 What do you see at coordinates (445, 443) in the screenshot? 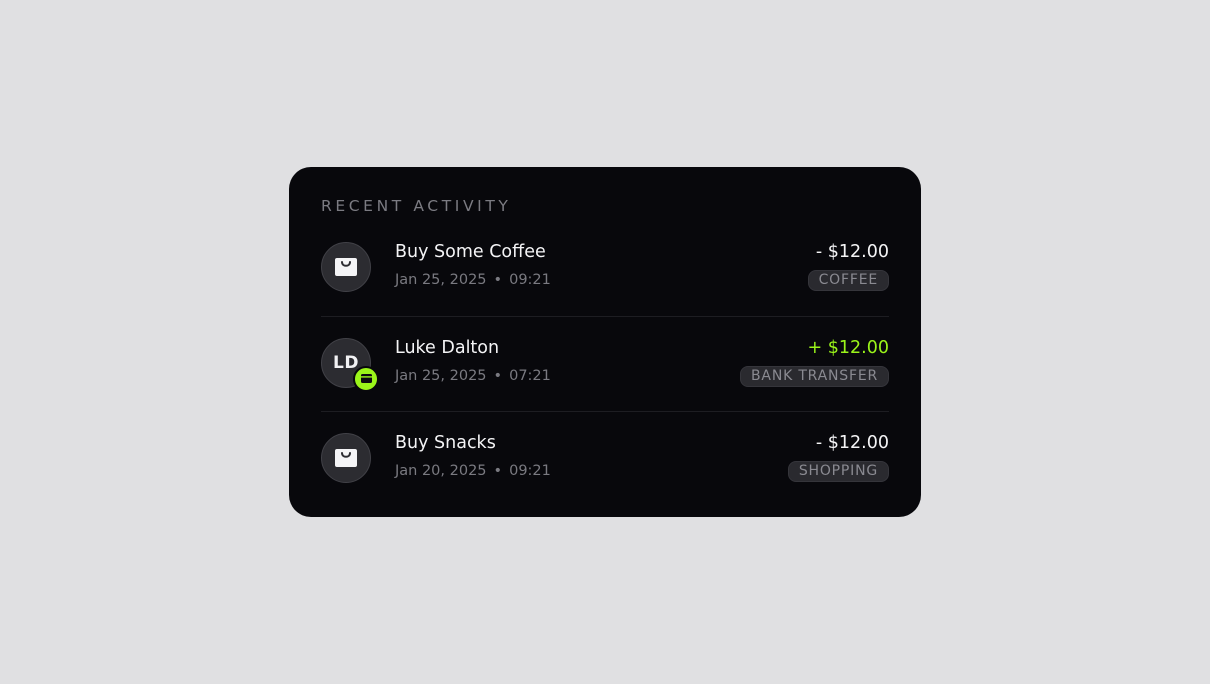
I see `transaction-name: Buy Snacks` at bounding box center [445, 443].